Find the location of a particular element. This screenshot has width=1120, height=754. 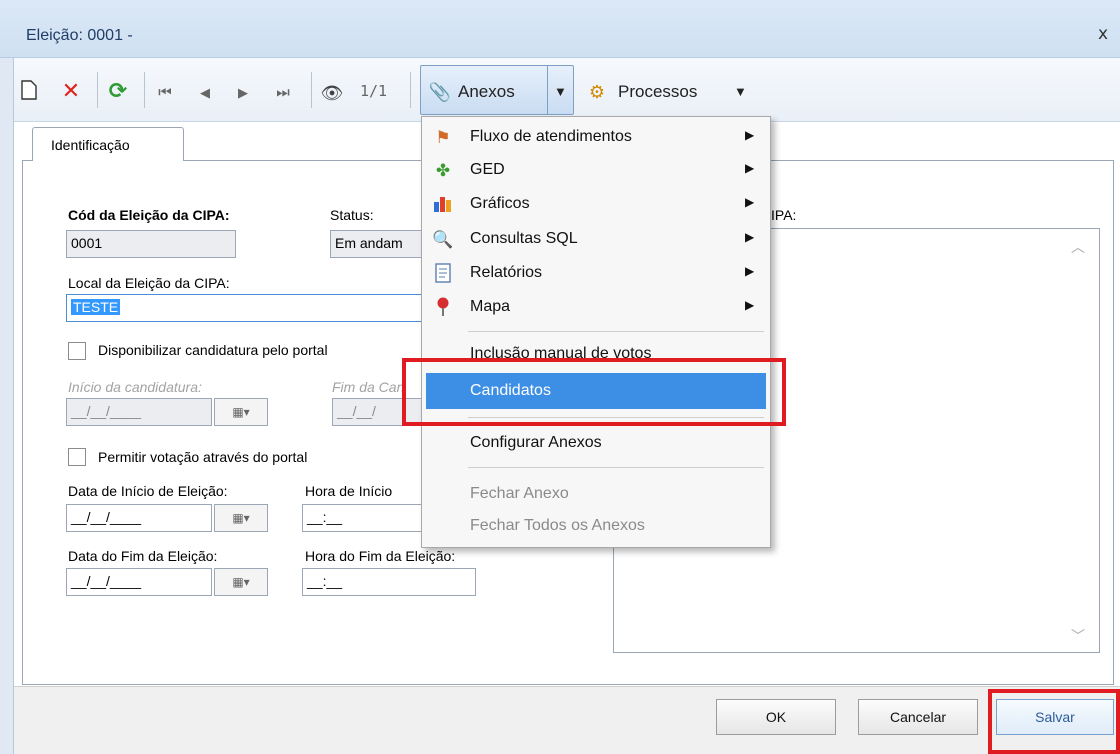

disponibilizar-checkbox is located at coordinates (77, 351).